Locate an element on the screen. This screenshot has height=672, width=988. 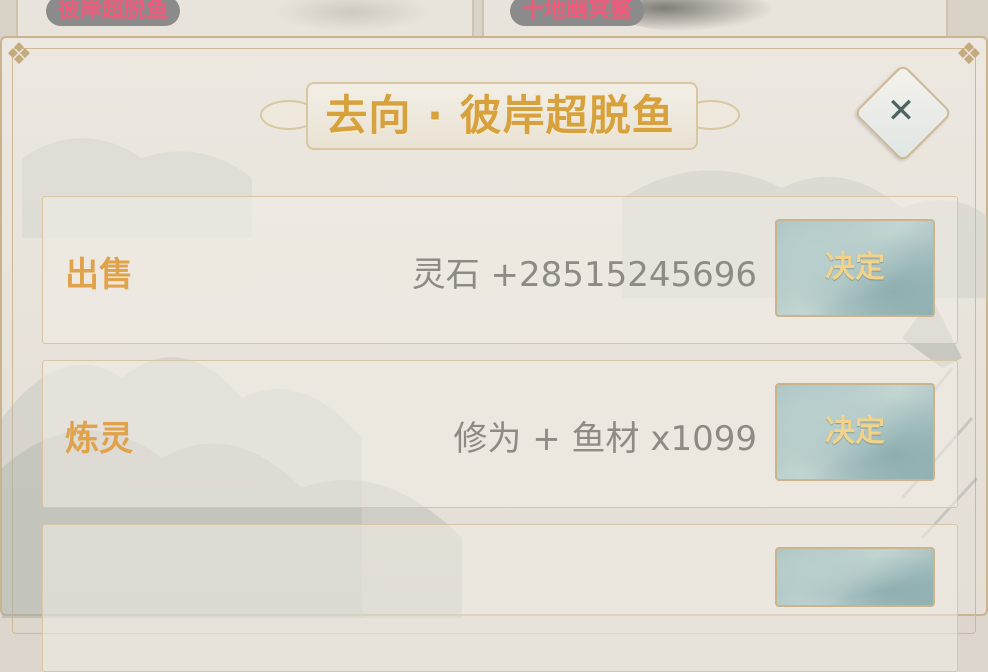
fish-art is located at coordinates (352, 16).